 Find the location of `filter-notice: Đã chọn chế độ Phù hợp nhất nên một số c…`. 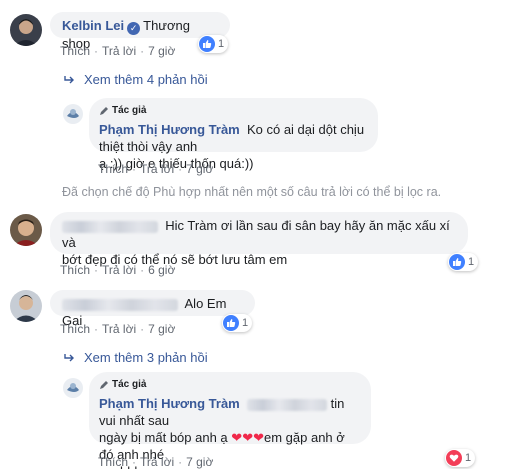

filter-notice: Đã chọn chế độ Phù hợp nhất nên một số c… is located at coordinates (252, 192).